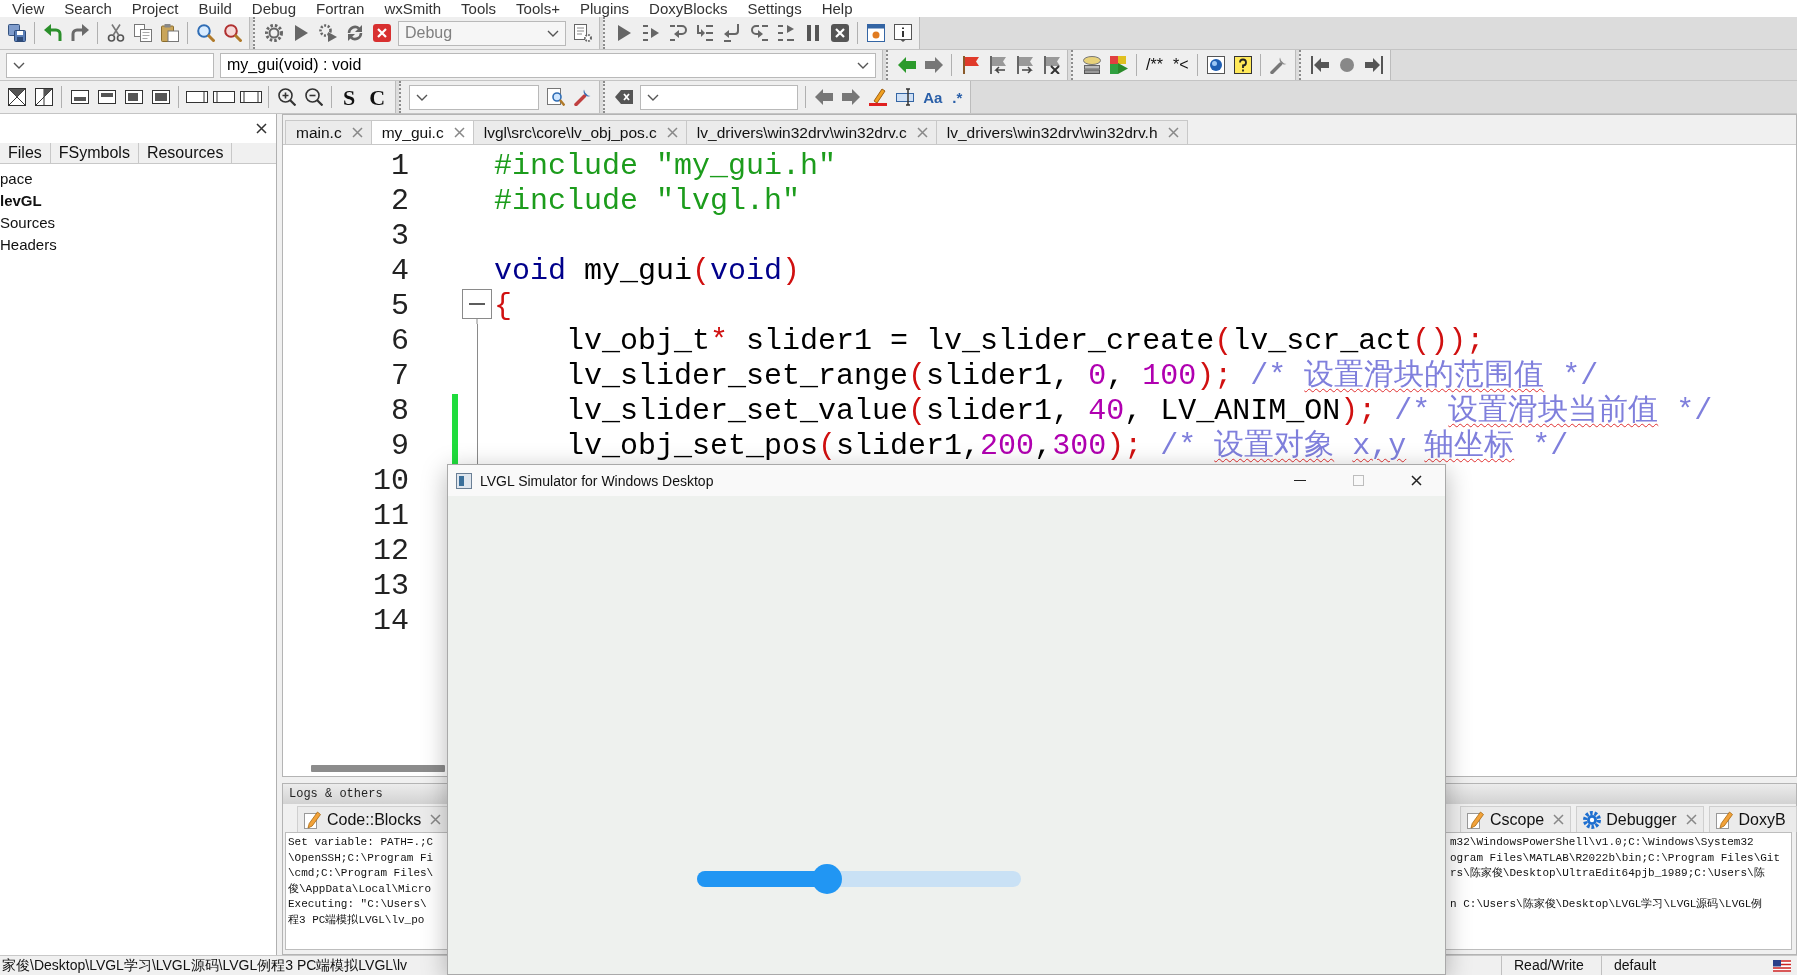 This screenshot has width=1797, height=975. Describe the element at coordinates (400, 306) in the screenshot. I see `line-number: 5` at that location.